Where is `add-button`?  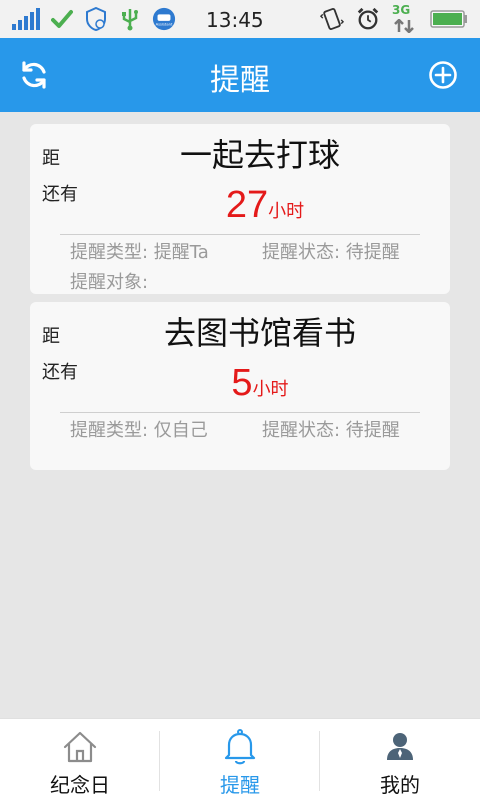 add-button is located at coordinates (443, 75).